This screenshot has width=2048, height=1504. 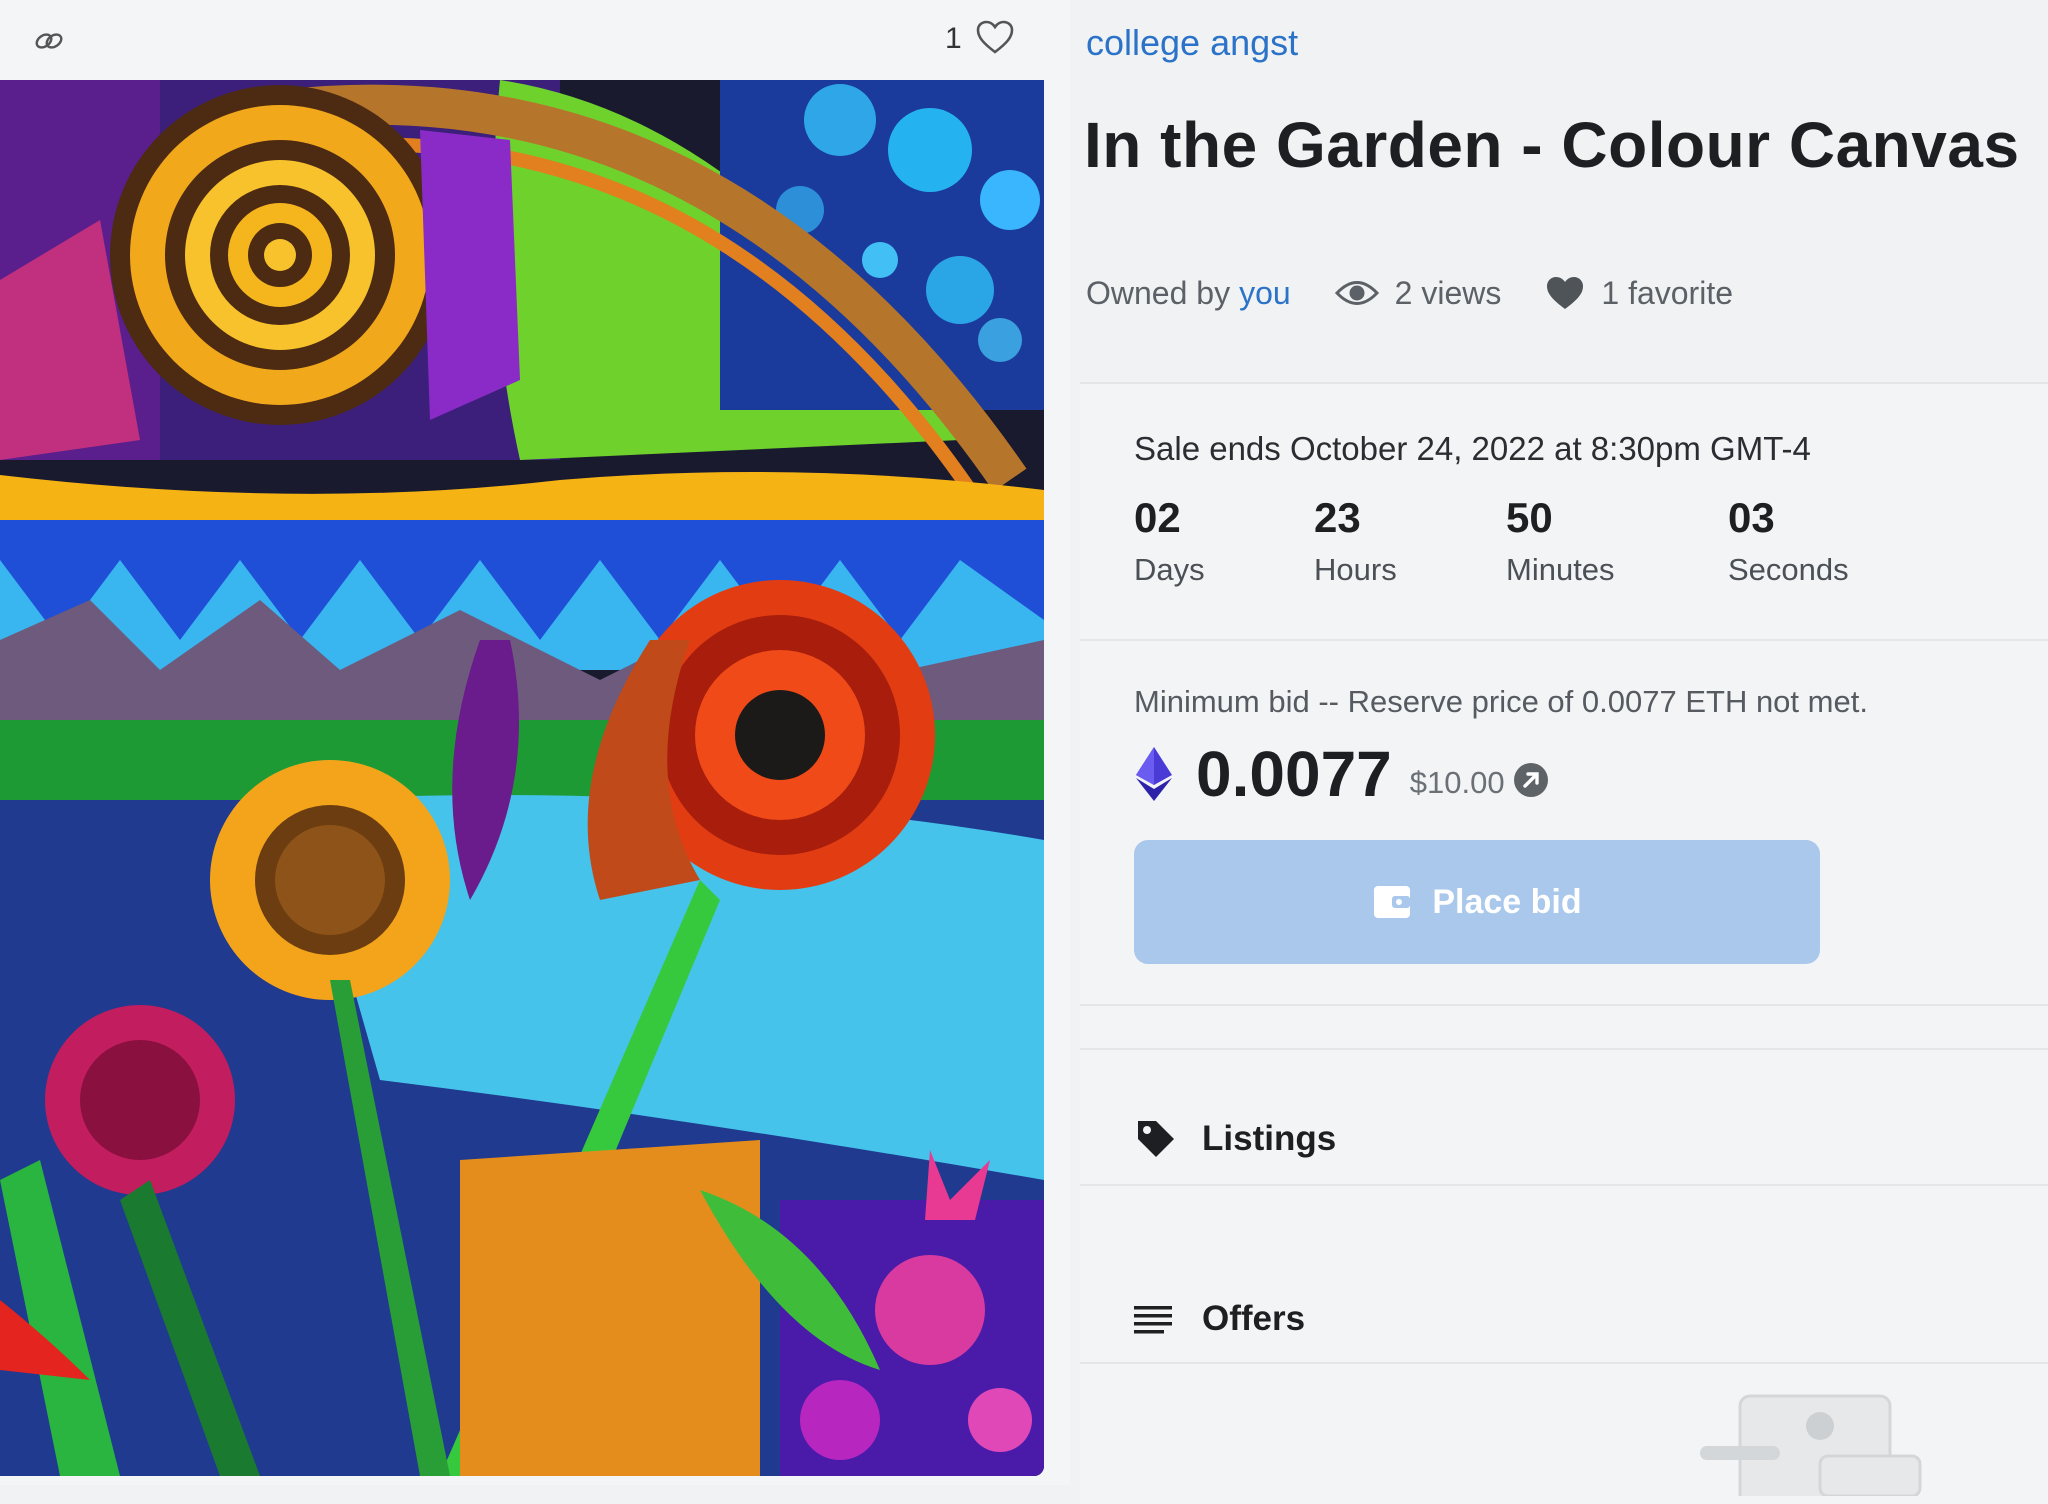 What do you see at coordinates (953, 38) in the screenshot?
I see `favorite-count: 1` at bounding box center [953, 38].